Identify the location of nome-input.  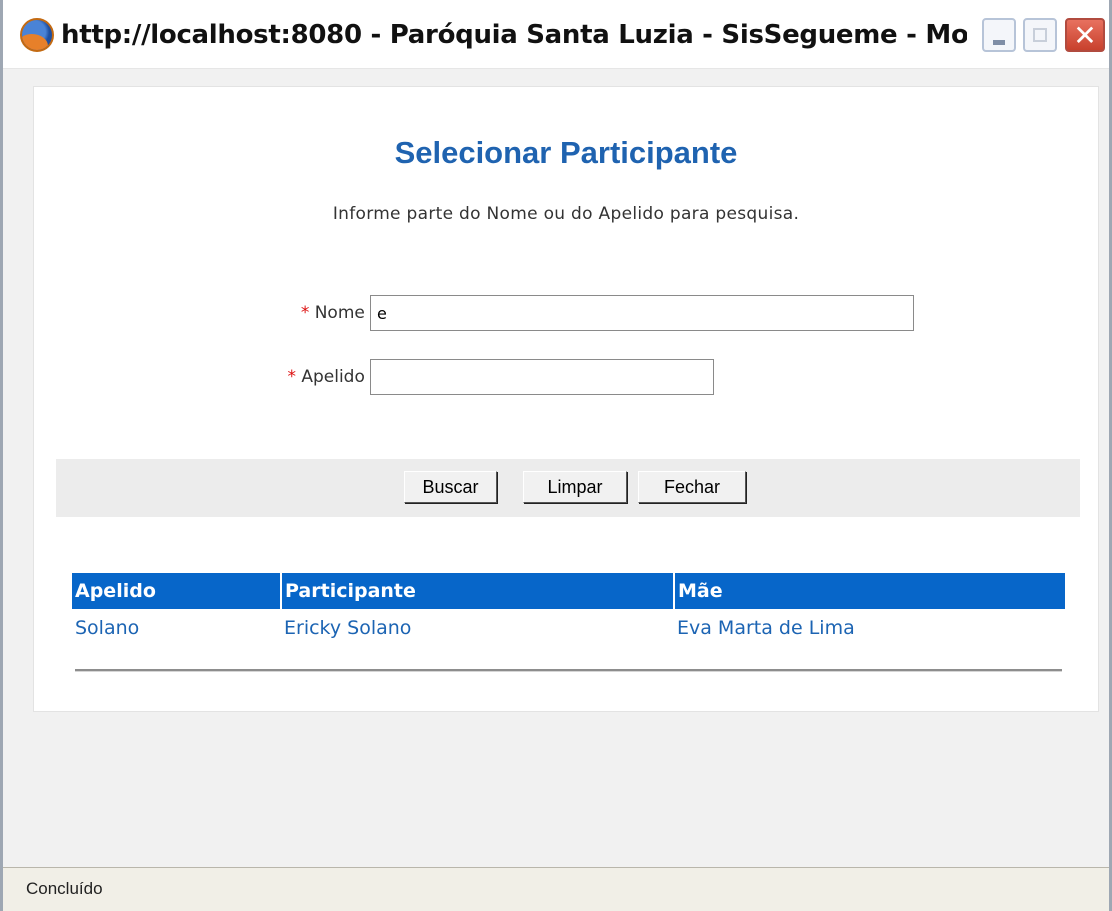
(642, 313).